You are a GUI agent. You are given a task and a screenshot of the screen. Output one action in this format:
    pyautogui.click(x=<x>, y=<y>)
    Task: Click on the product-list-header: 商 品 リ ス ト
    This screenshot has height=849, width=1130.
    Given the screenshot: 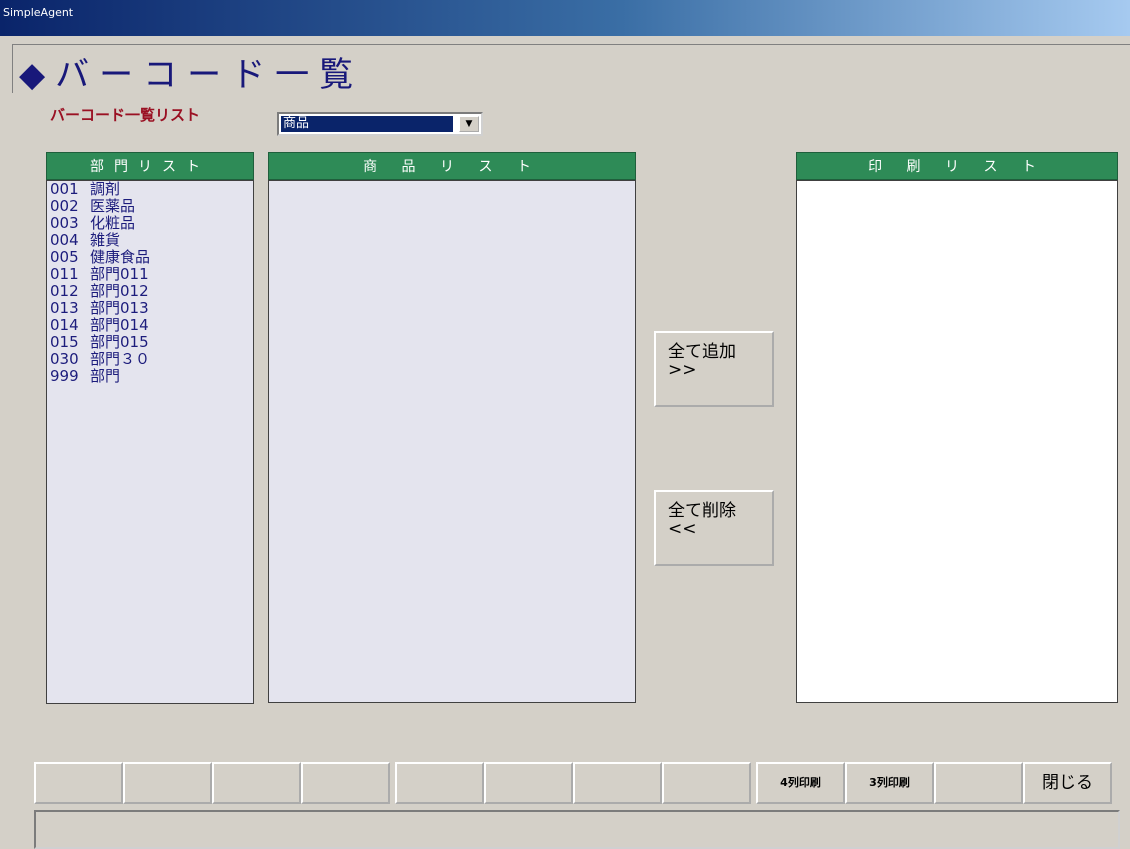 What is the action you would take?
    pyautogui.click(x=452, y=166)
    